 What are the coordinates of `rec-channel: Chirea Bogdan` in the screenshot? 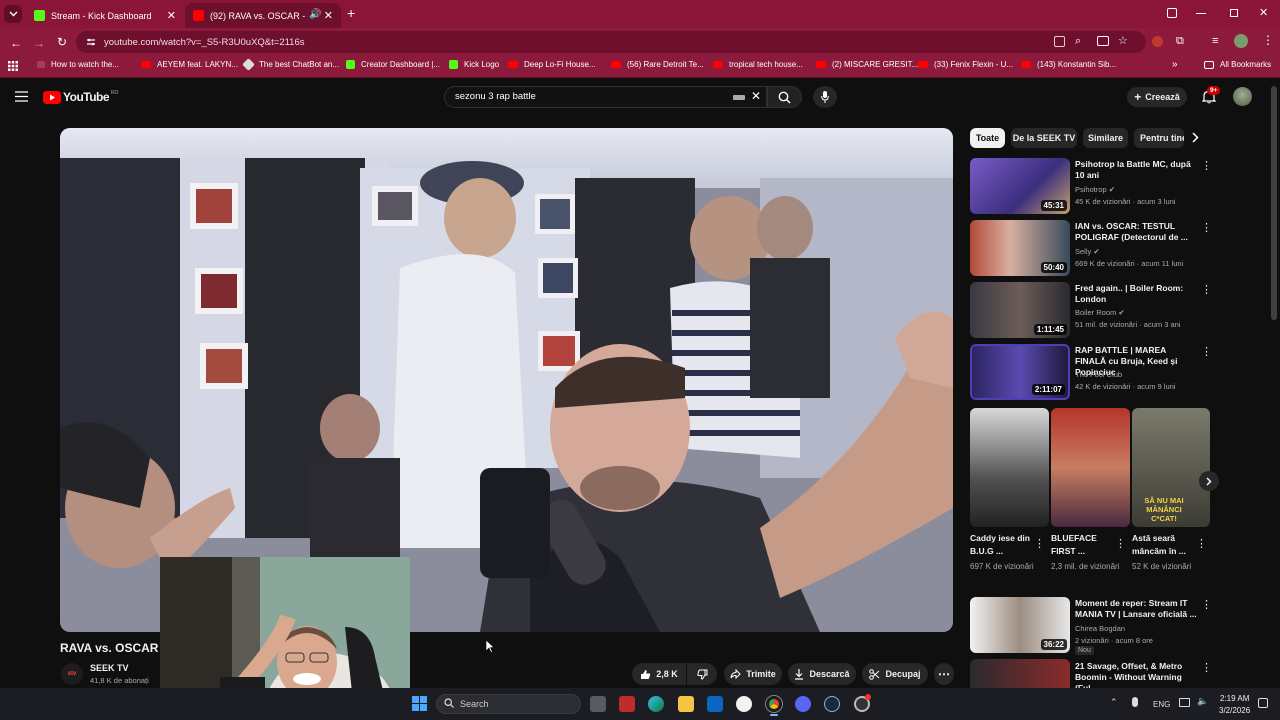 It's located at (1100, 628).